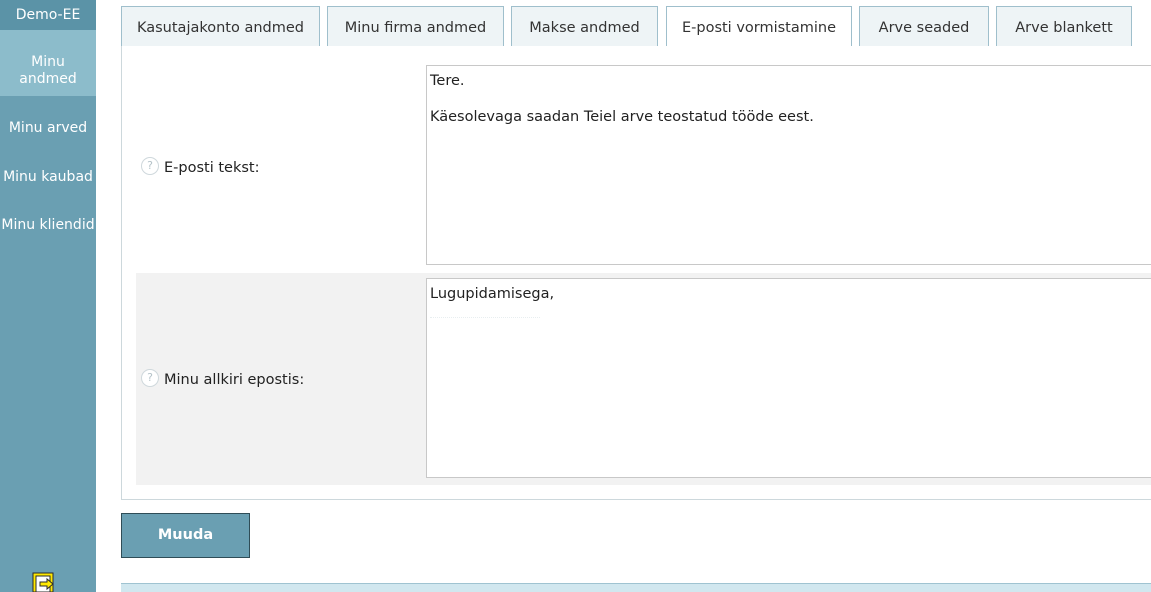 The image size is (1151, 592). I want to click on sidebar-item-minu-andmed: Minu andmed, so click(48, 63).